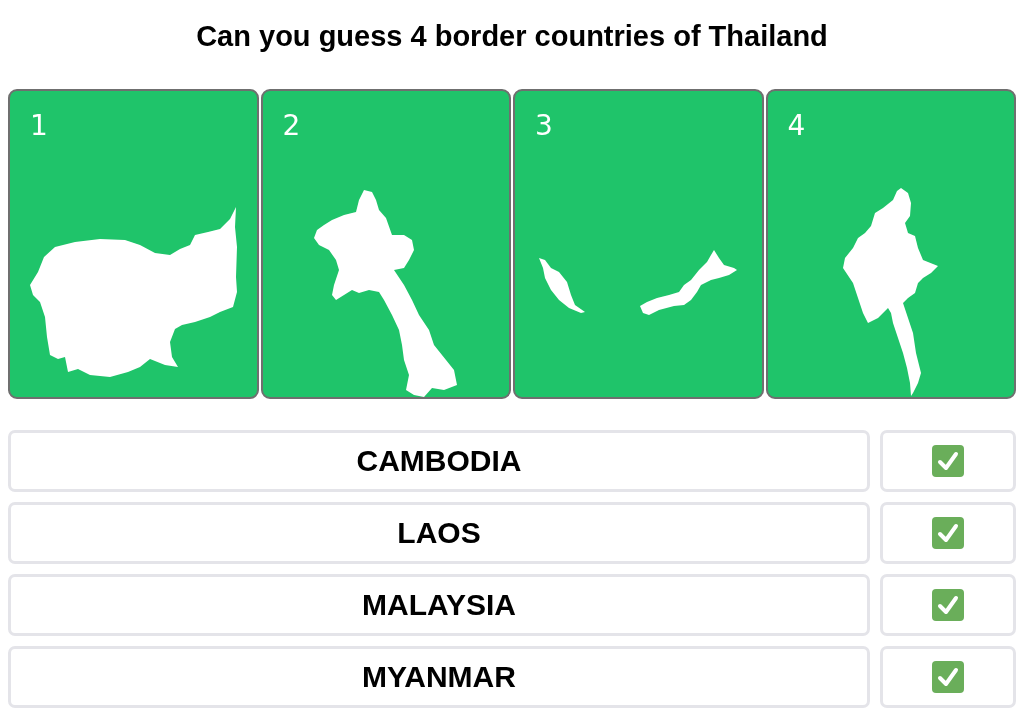 This screenshot has height=714, width=1024. What do you see at coordinates (439, 605) in the screenshot?
I see `answer-slot: MALAYSIA` at bounding box center [439, 605].